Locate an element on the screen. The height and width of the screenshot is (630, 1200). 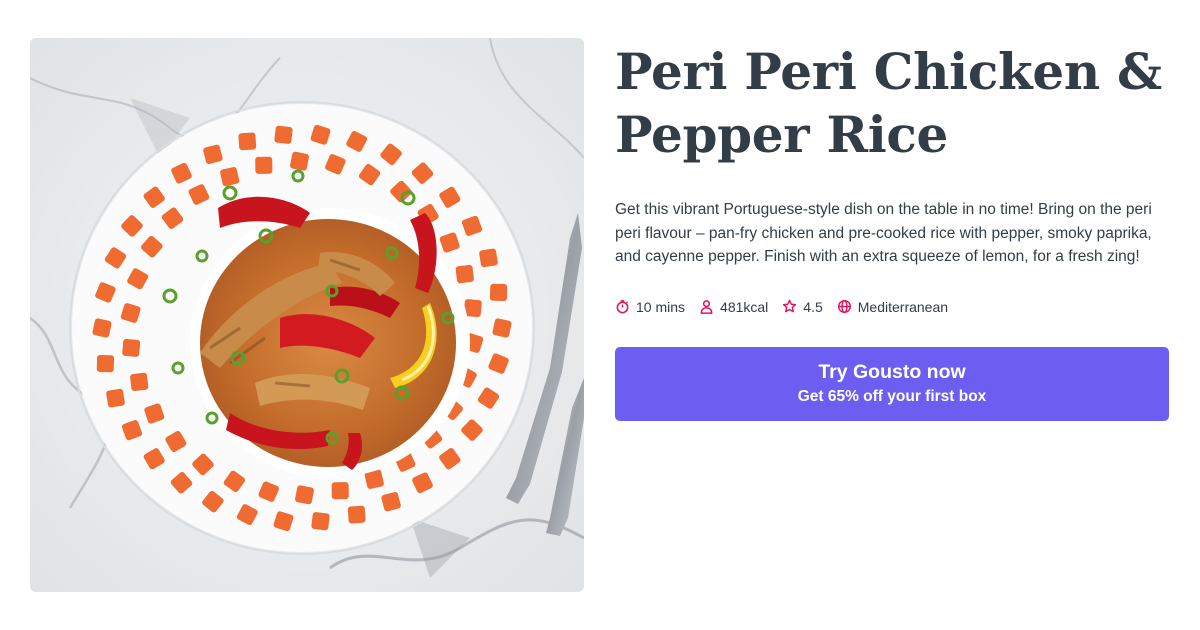
cta-title: Try Gousto now is located at coordinates (892, 372).